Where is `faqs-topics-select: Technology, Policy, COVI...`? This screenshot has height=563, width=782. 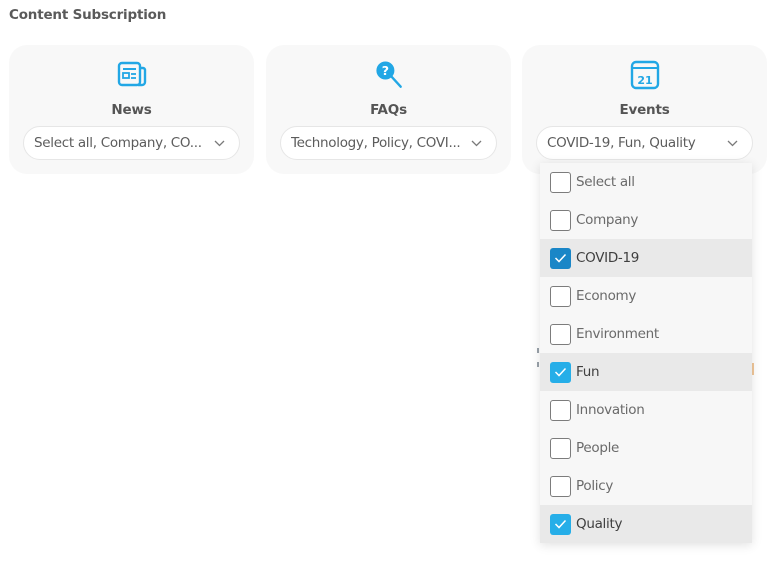
faqs-topics-select: Technology, Policy, COVI... is located at coordinates (388, 143).